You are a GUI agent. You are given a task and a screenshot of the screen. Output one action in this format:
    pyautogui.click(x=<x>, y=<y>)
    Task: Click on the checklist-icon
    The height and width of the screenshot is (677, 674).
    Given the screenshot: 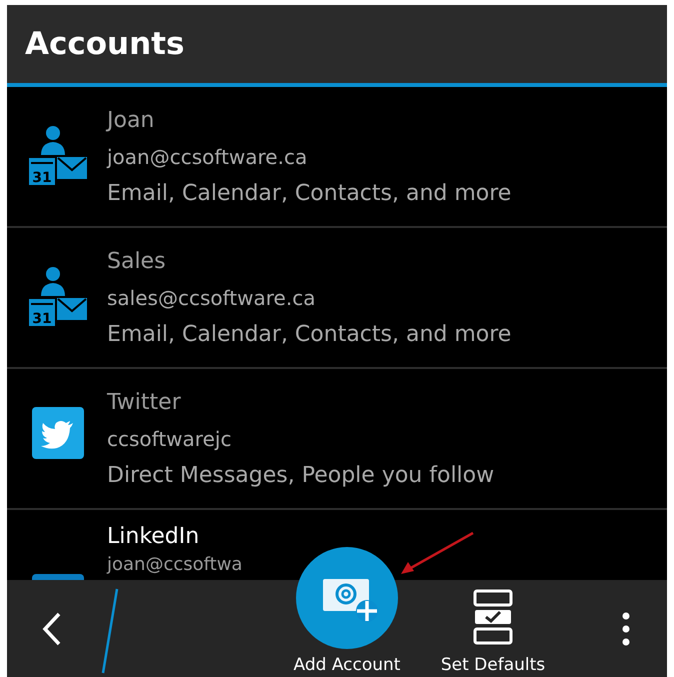 What is the action you would take?
    pyautogui.click(x=493, y=617)
    